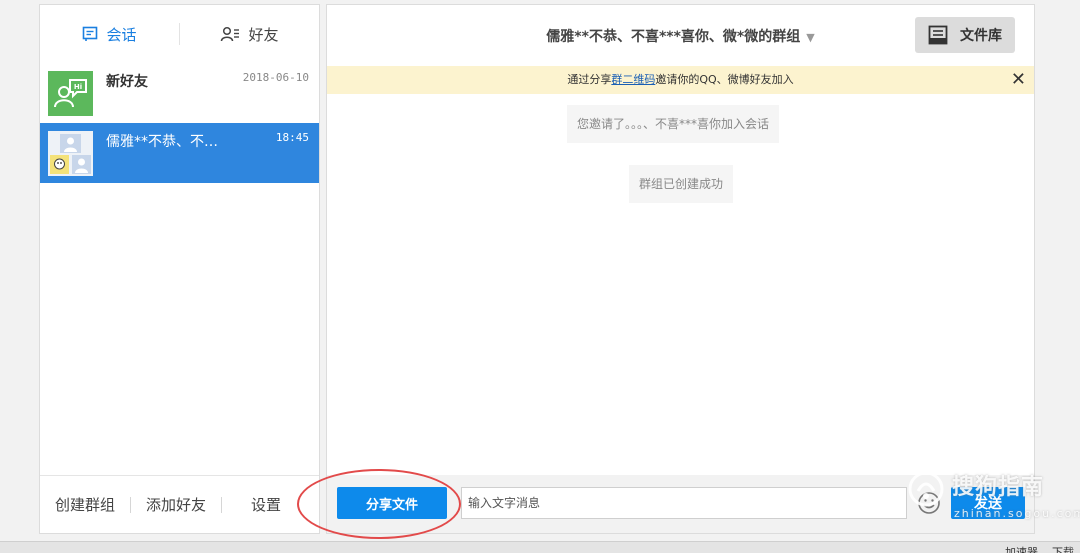 This screenshot has width=1080, height=553. I want to click on banner-prefix: 通过分享, so click(589, 79).